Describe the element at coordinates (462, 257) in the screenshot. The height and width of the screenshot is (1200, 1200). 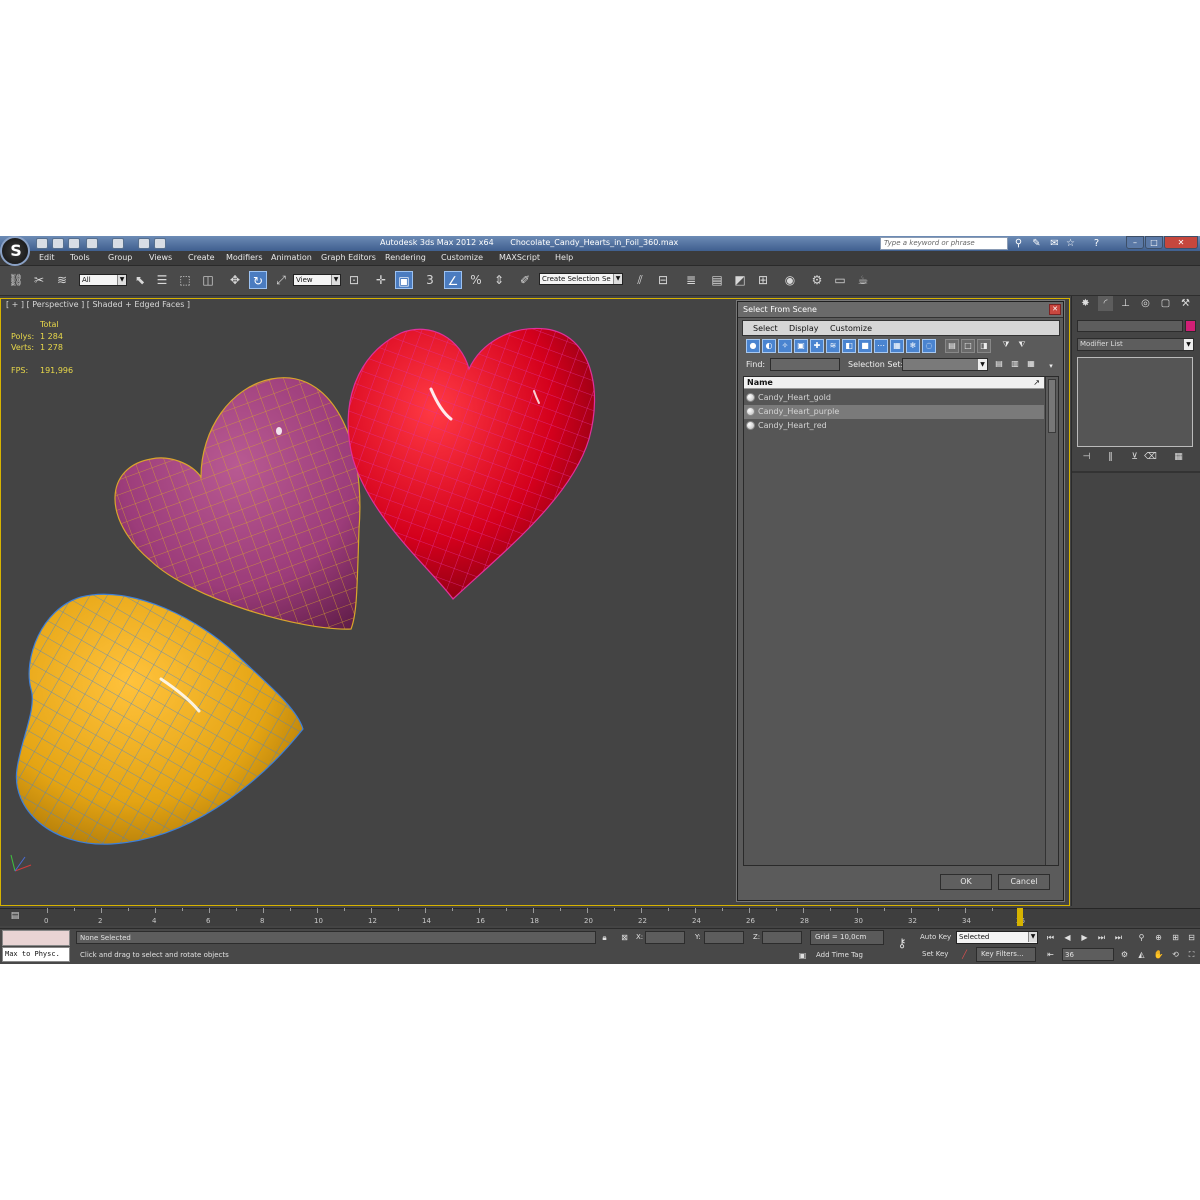
I see `menu-customize: Customize` at that location.